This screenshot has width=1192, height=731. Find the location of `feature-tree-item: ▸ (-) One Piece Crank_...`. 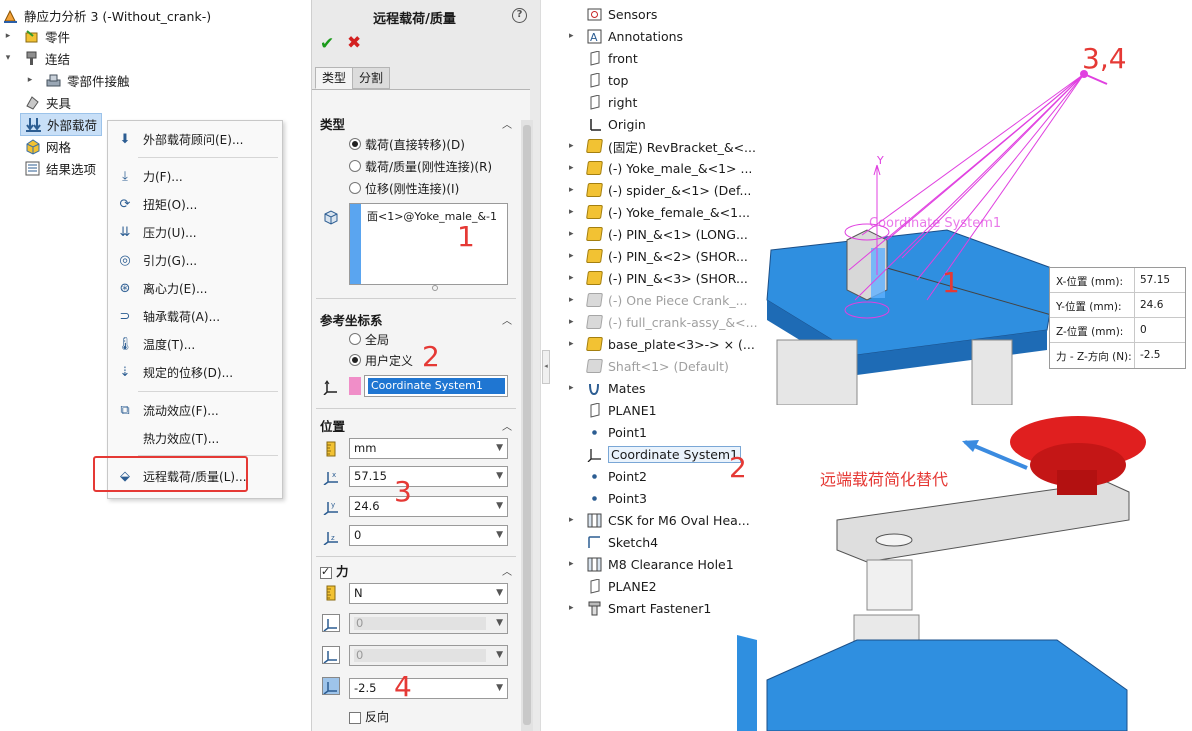

feature-tree-item: ▸ (-) One Piece Crank_... is located at coordinates (649, 300).